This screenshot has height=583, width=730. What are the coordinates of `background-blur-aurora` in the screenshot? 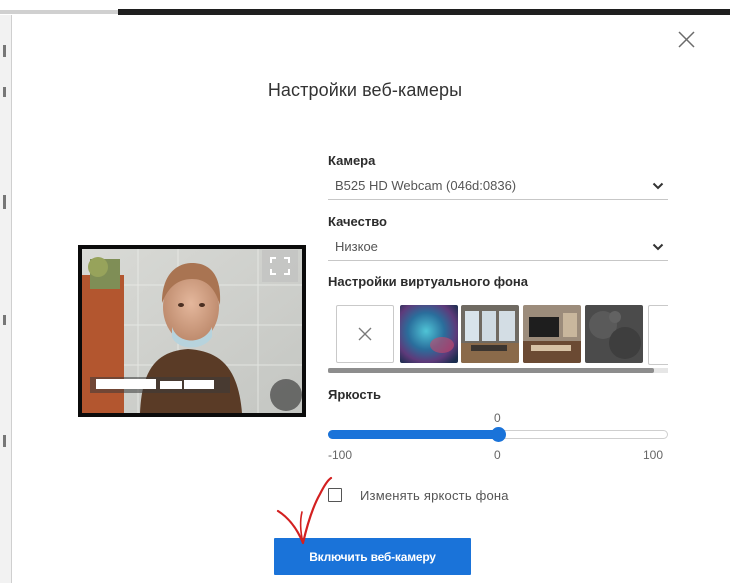 It's located at (429, 334).